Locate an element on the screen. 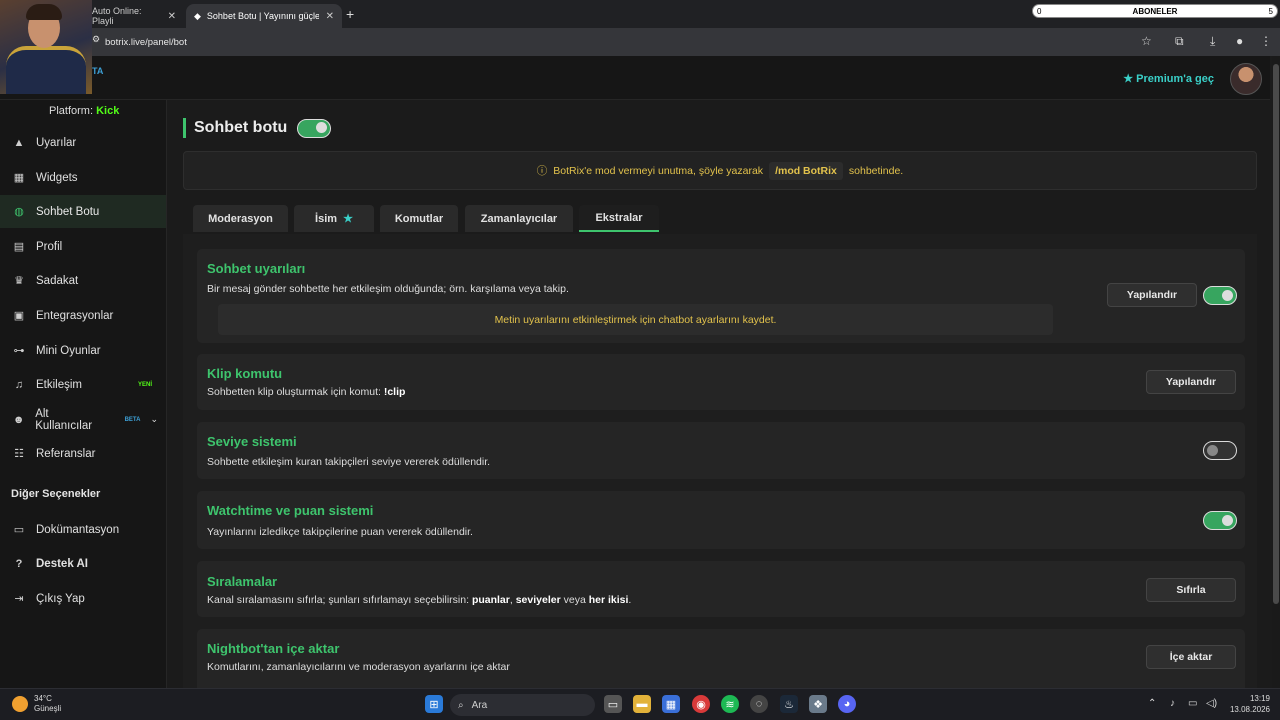  app-icon: ◌ is located at coordinates (759, 704).